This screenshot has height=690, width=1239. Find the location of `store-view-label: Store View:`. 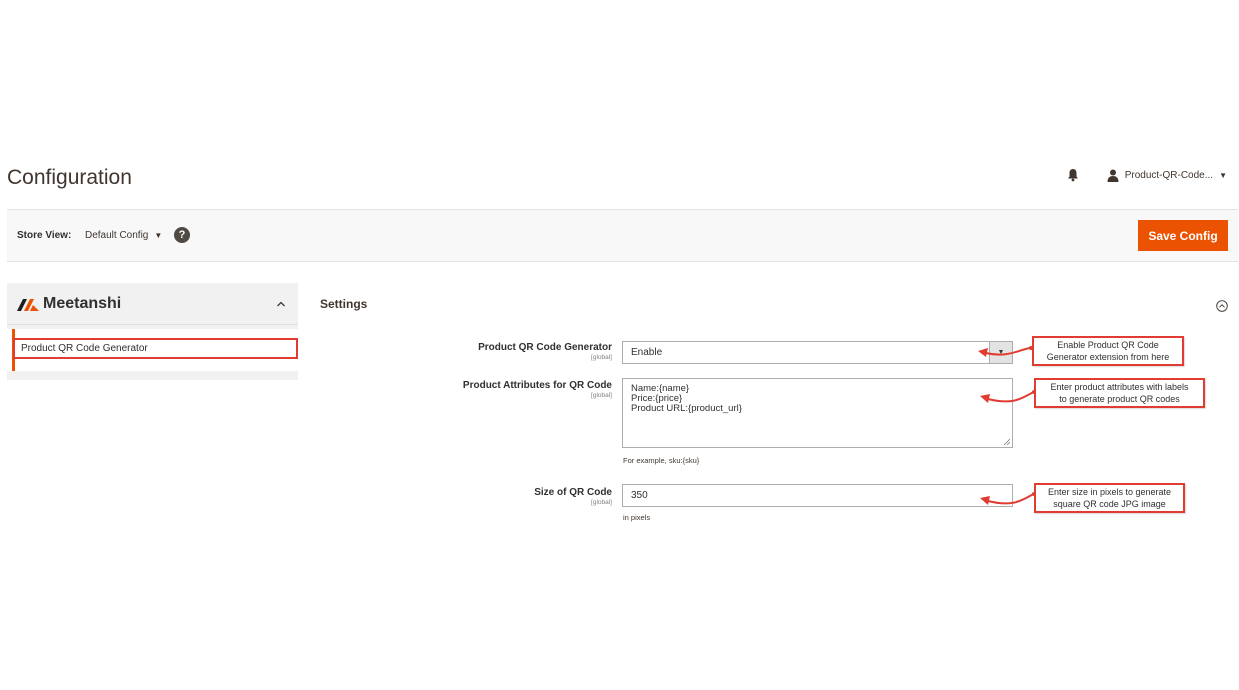

store-view-label: Store View: is located at coordinates (44, 235).